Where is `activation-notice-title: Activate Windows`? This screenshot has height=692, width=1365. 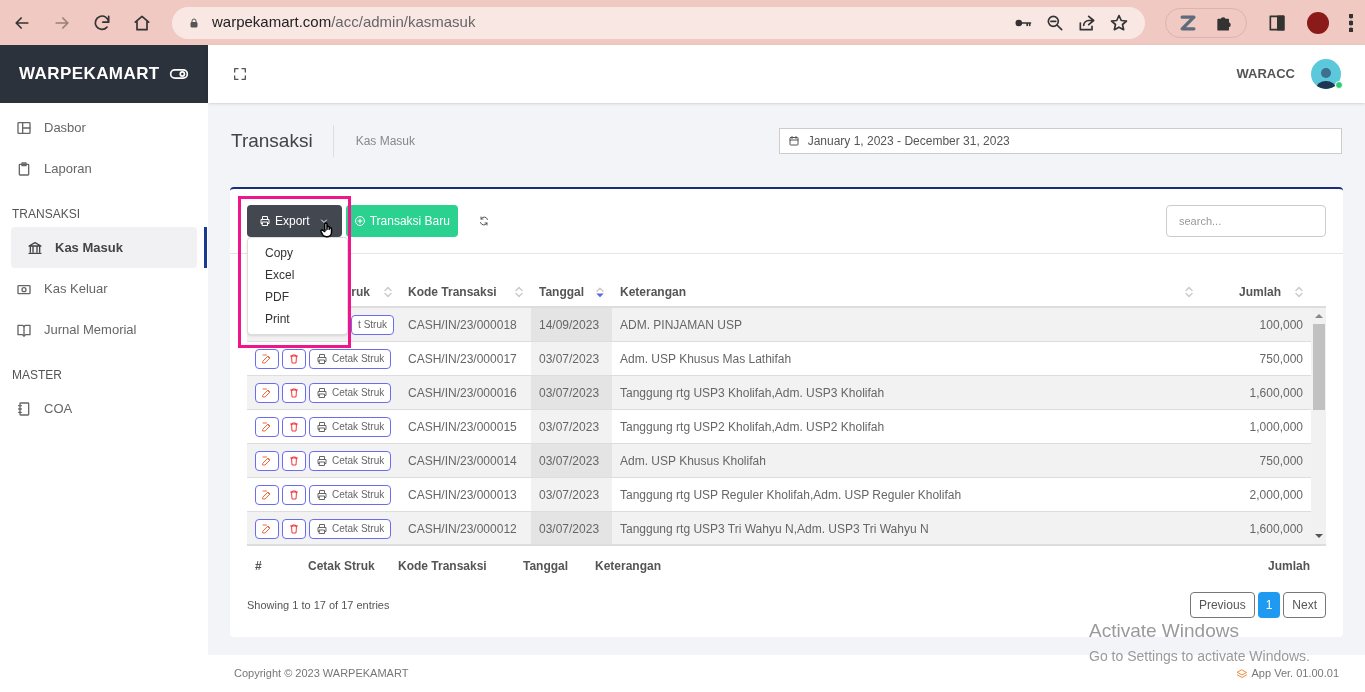
activation-notice-title: Activate Windows is located at coordinates (1164, 631).